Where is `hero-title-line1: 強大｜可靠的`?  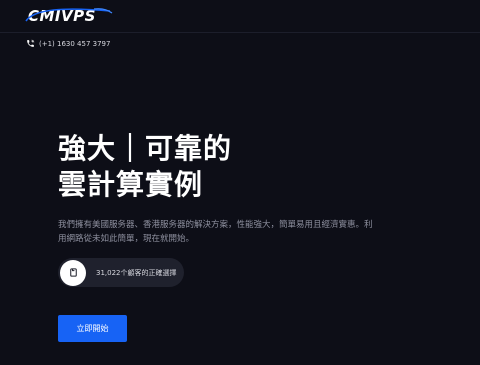 hero-title-line1: 強大｜可靠的 is located at coordinates (145, 148).